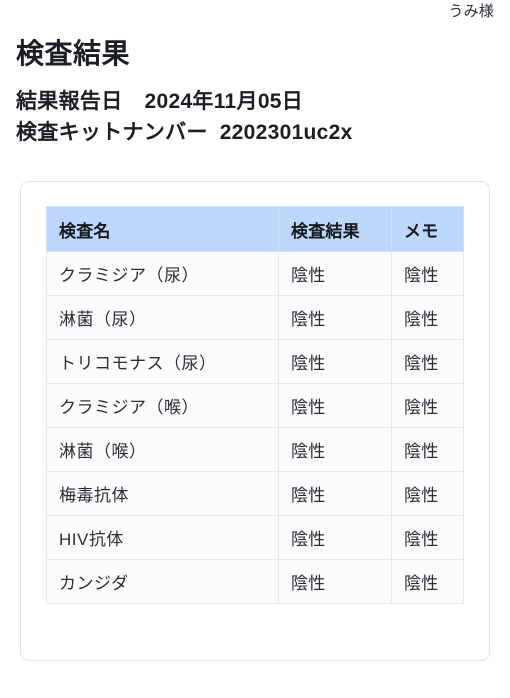 This screenshot has width=510, height=698. I want to click on table-row: トリコモナス（尿） 陰性 陰性, so click(255, 361).